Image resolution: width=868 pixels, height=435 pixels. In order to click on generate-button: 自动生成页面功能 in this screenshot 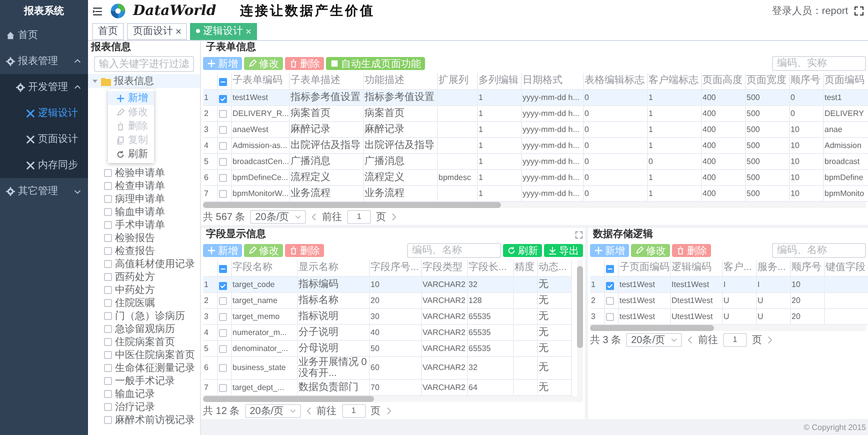, I will do `click(375, 63)`.